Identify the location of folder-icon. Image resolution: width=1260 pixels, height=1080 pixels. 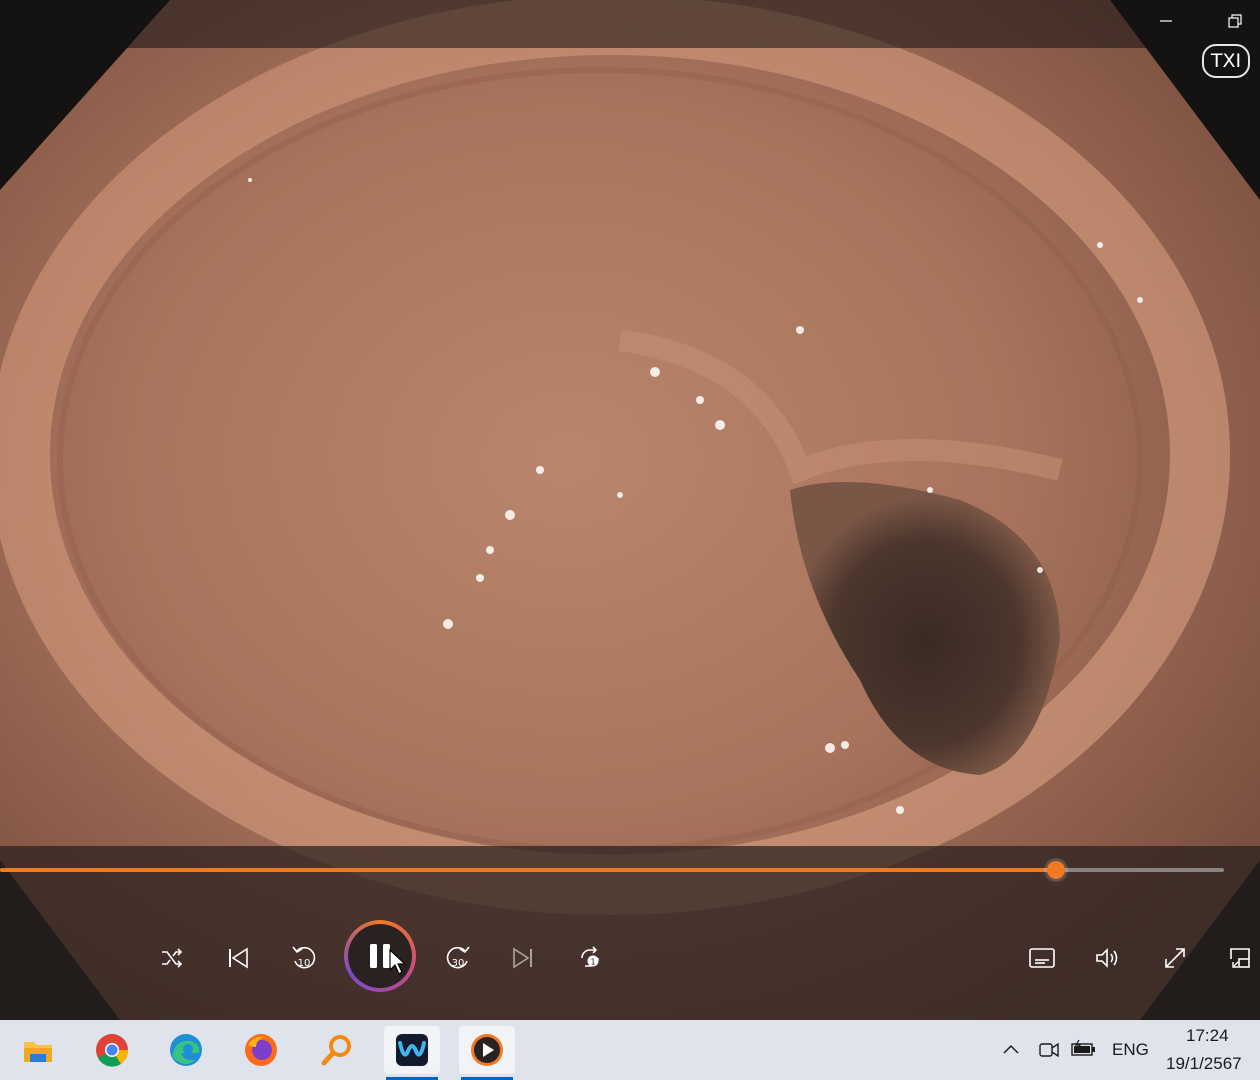
(38, 1052).